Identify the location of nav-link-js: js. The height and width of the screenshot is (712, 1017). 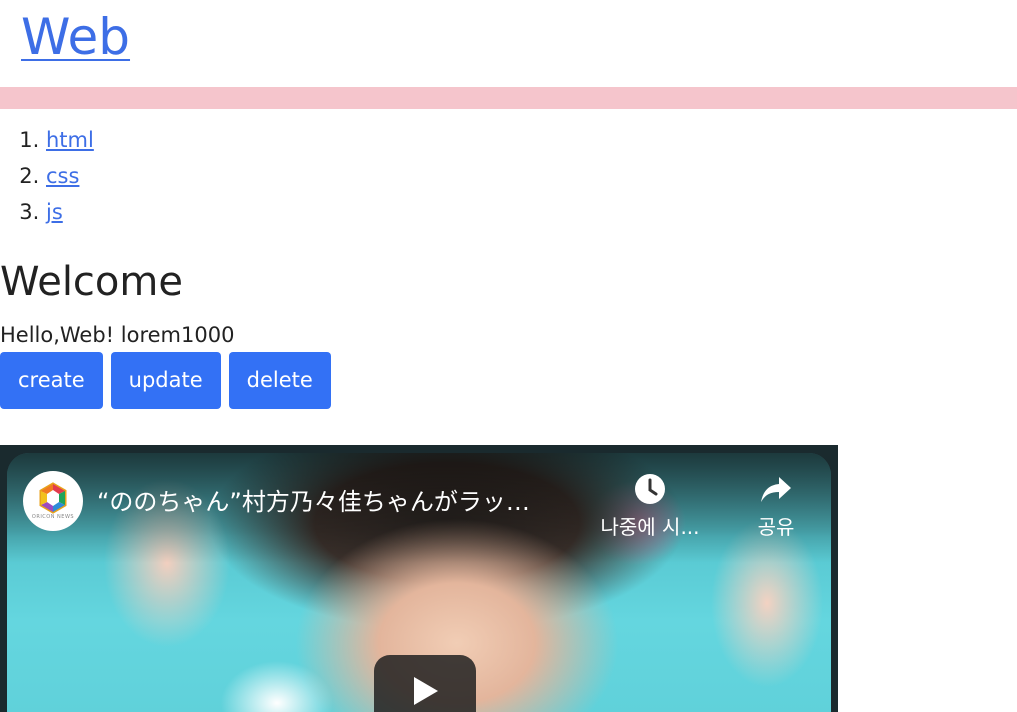
(54, 212).